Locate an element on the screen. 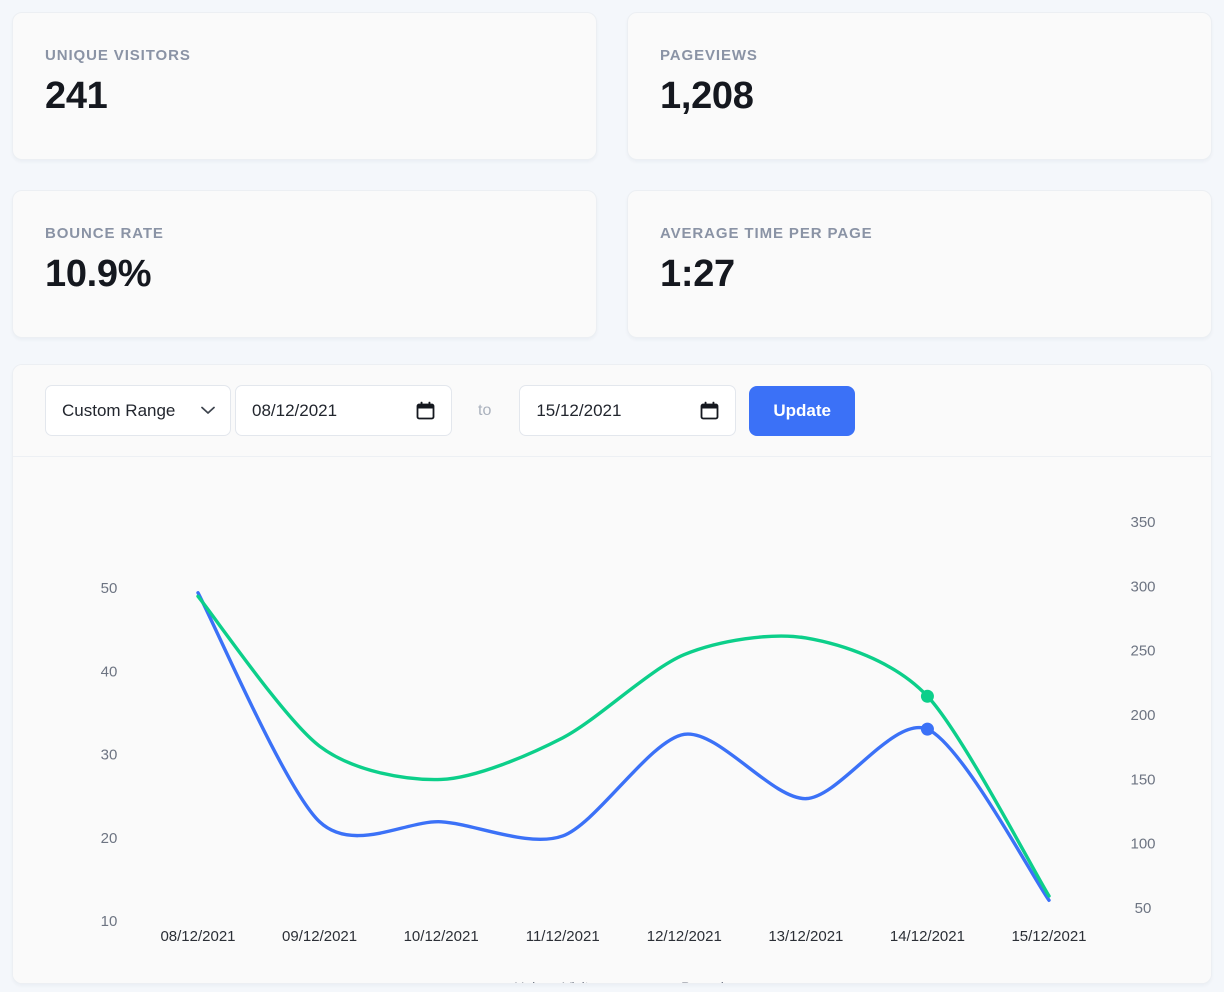 This screenshot has height=992, width=1224. right-axis-ticks: 50 100 150 200 250 300 350 is located at coordinates (1142, 715).